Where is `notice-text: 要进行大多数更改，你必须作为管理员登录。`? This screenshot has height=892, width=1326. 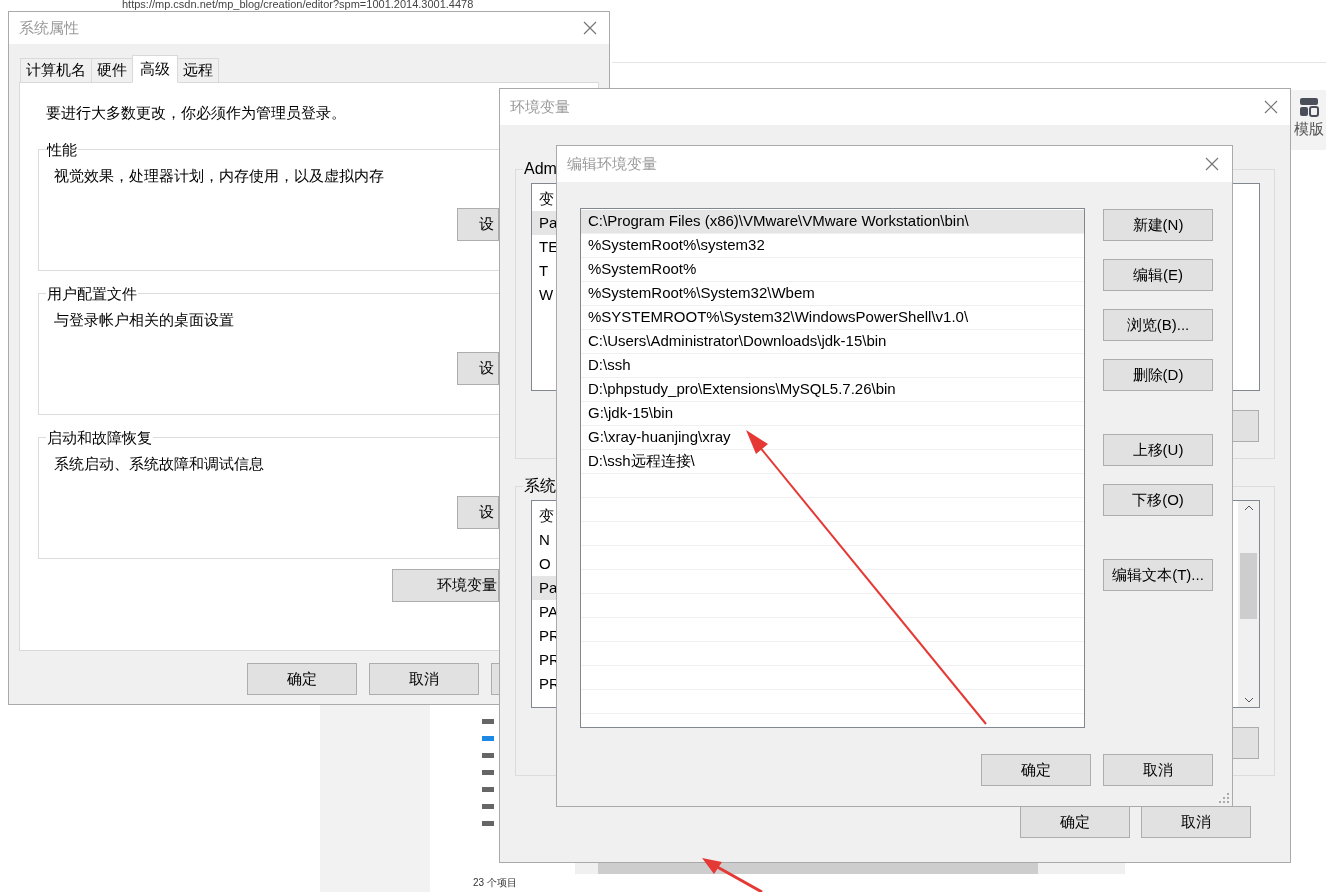
notice-text: 要进行大多数更改，你必须作为管理员登录。 is located at coordinates (196, 113).